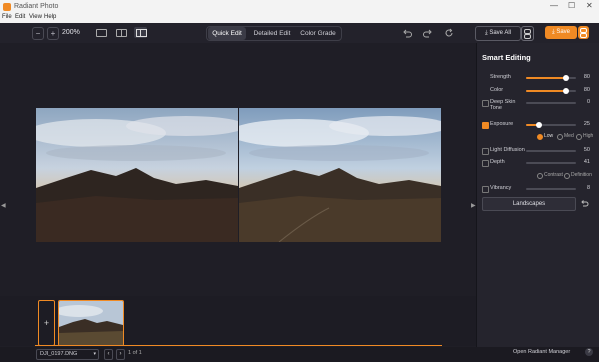 This screenshot has width=599, height=362. Describe the element at coordinates (589, 352) in the screenshot. I see `help-icon: ?` at that location.